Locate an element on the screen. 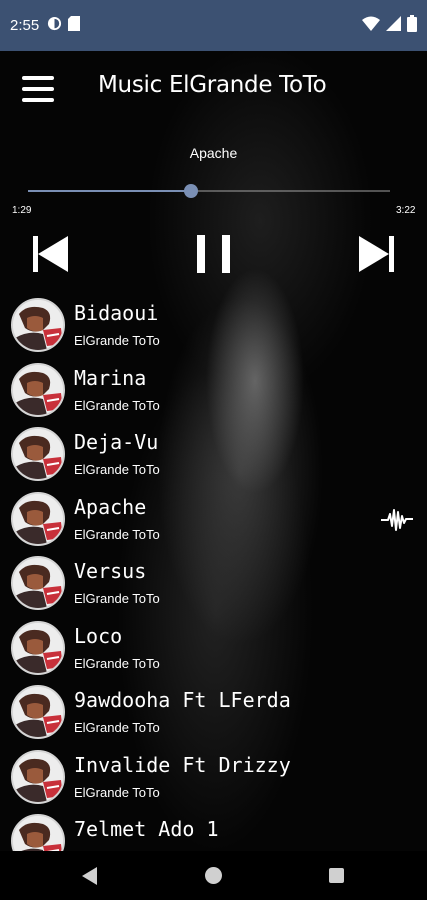  skip-previous-icon is located at coordinates (50, 254).